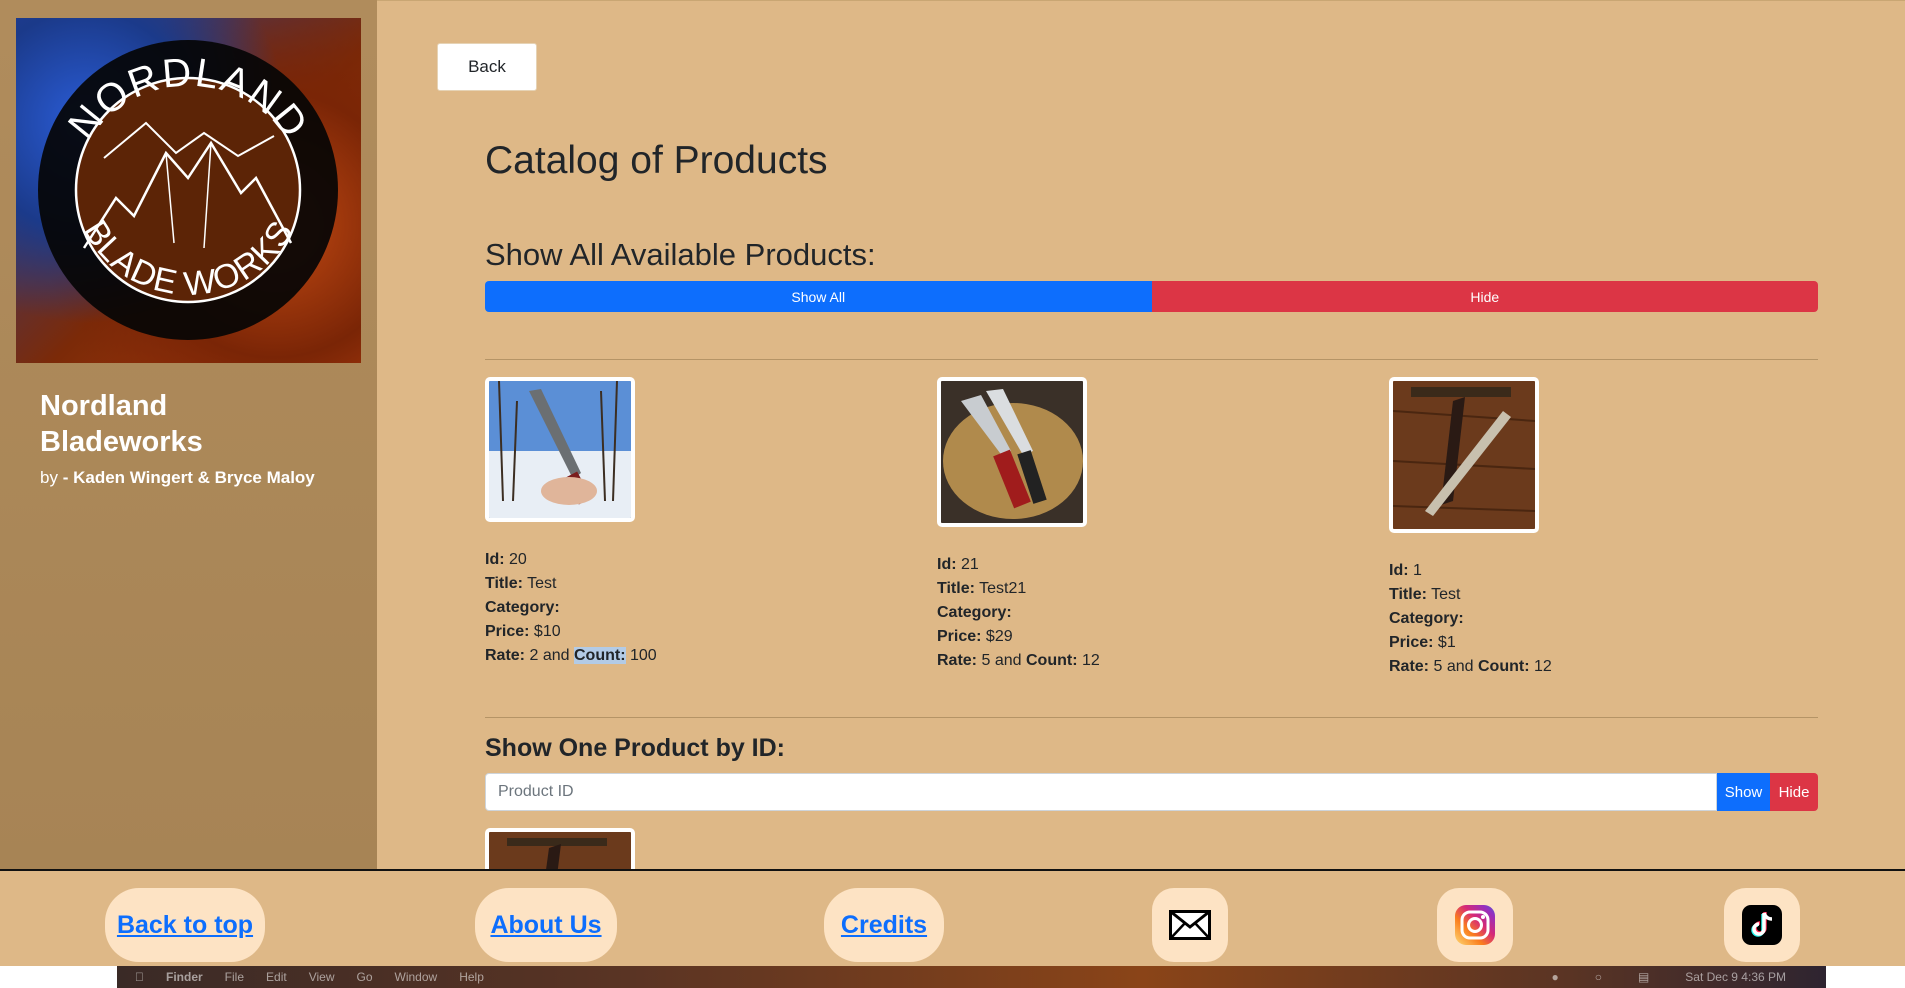  What do you see at coordinates (1743, 792) in the screenshot?
I see `show-product-button: Show` at bounding box center [1743, 792].